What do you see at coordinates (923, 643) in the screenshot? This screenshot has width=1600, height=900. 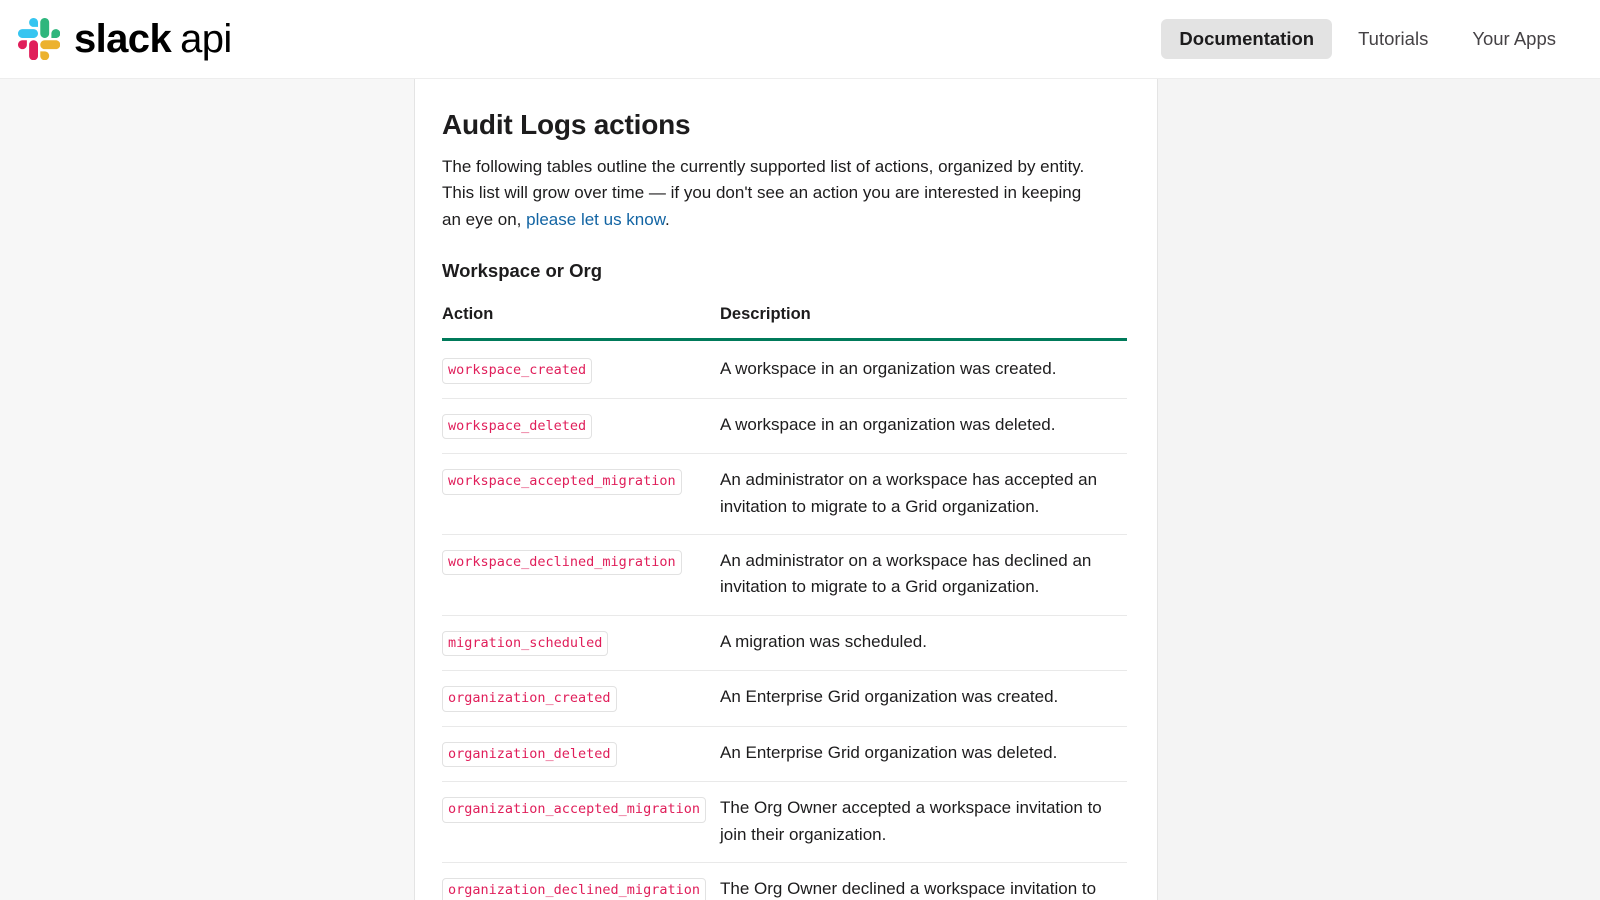 I see `description-cell: A migration was scheduled.` at bounding box center [923, 643].